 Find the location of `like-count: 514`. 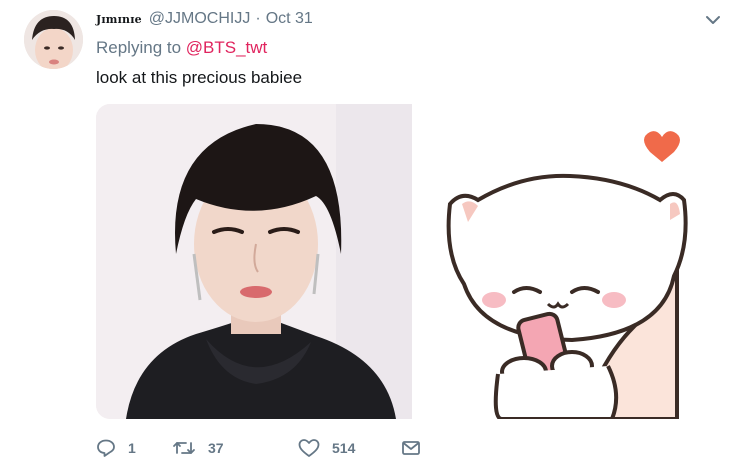

like-count: 514 is located at coordinates (344, 448).